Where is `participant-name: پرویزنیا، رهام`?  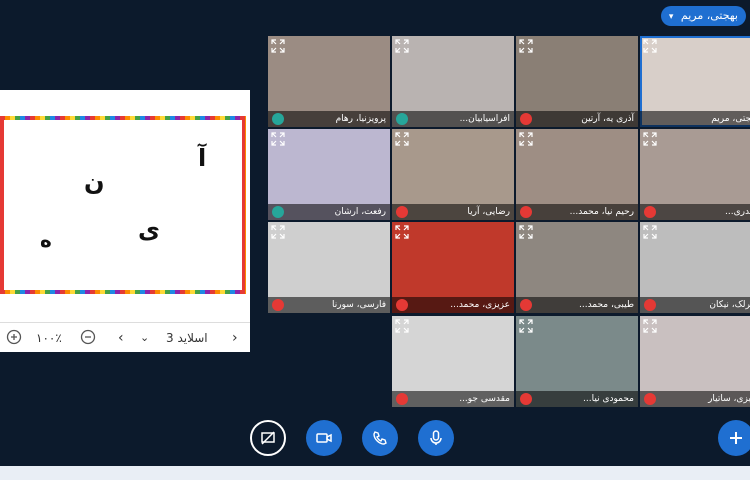
participant-name: پرویزنیا، رهام is located at coordinates (329, 119).